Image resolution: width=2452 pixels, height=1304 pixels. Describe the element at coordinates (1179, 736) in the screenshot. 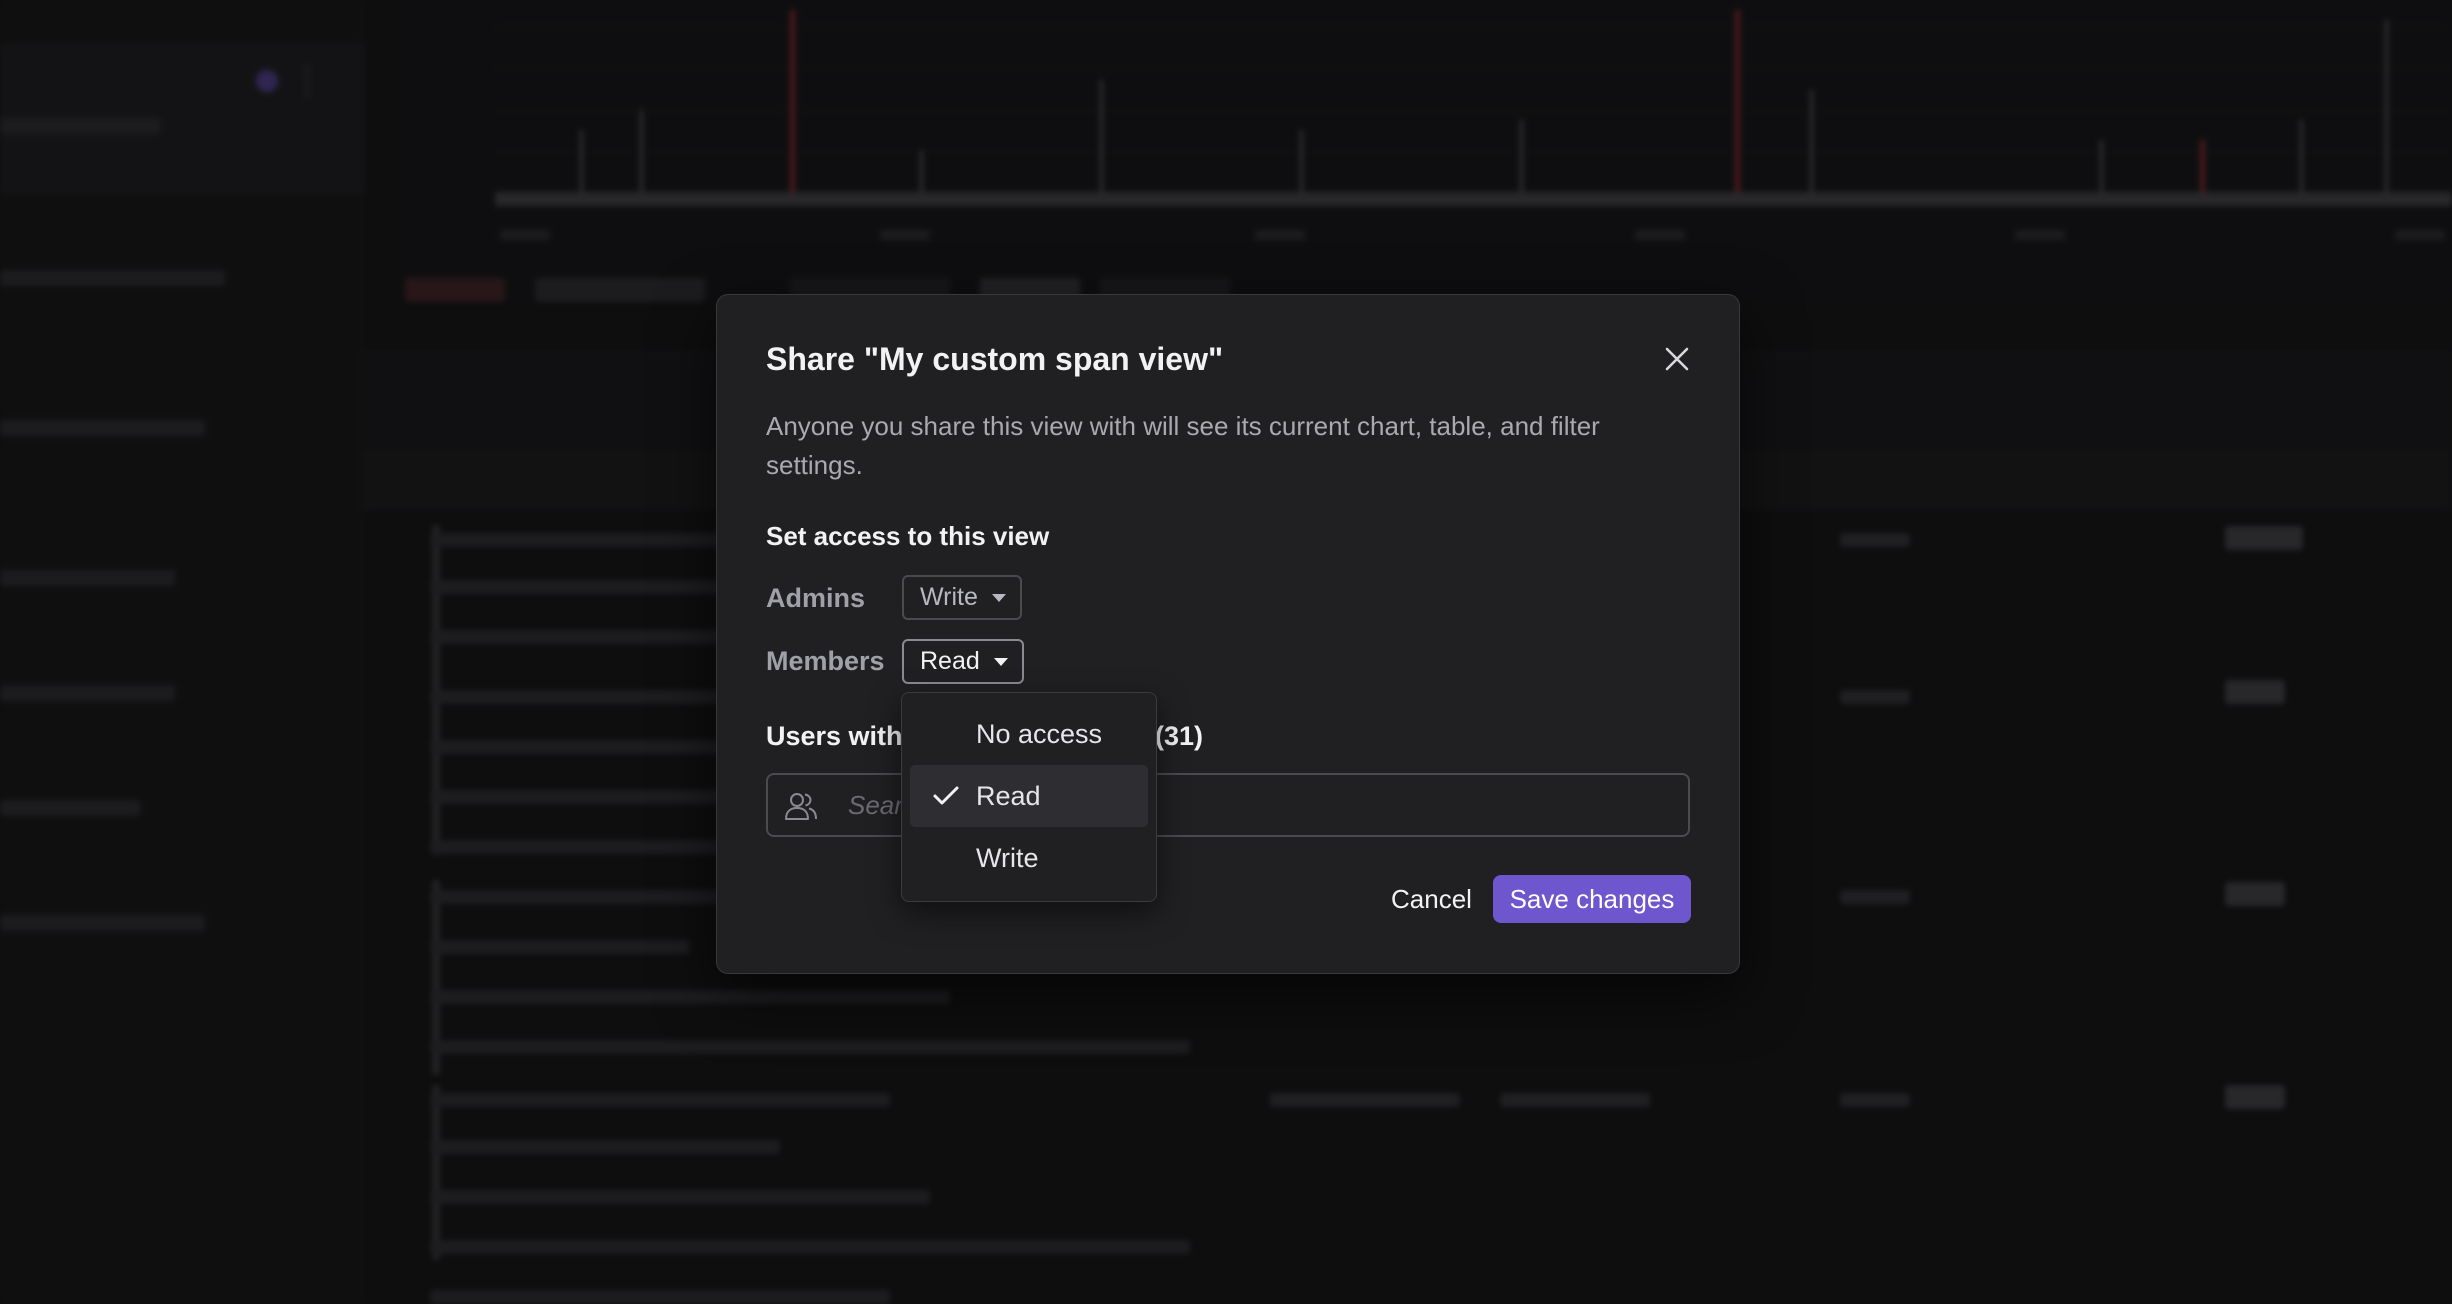

I see `users-count: (31)` at that location.